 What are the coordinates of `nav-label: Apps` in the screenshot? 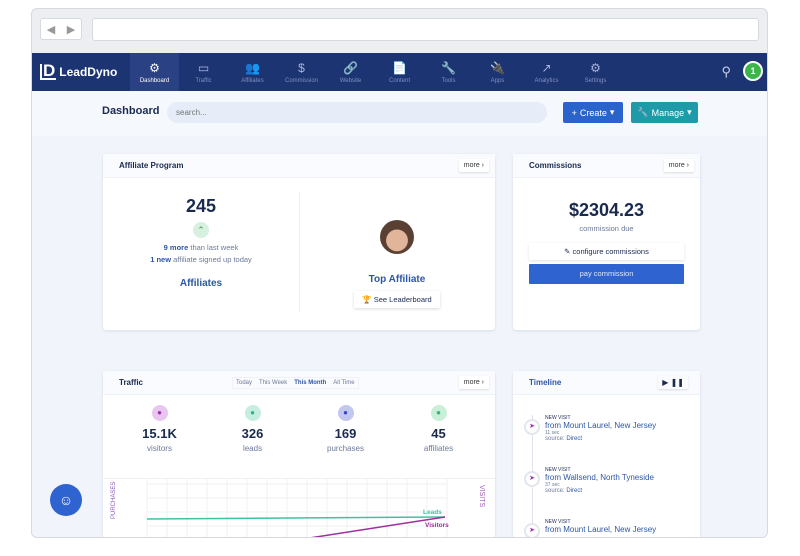 It's located at (497, 80).